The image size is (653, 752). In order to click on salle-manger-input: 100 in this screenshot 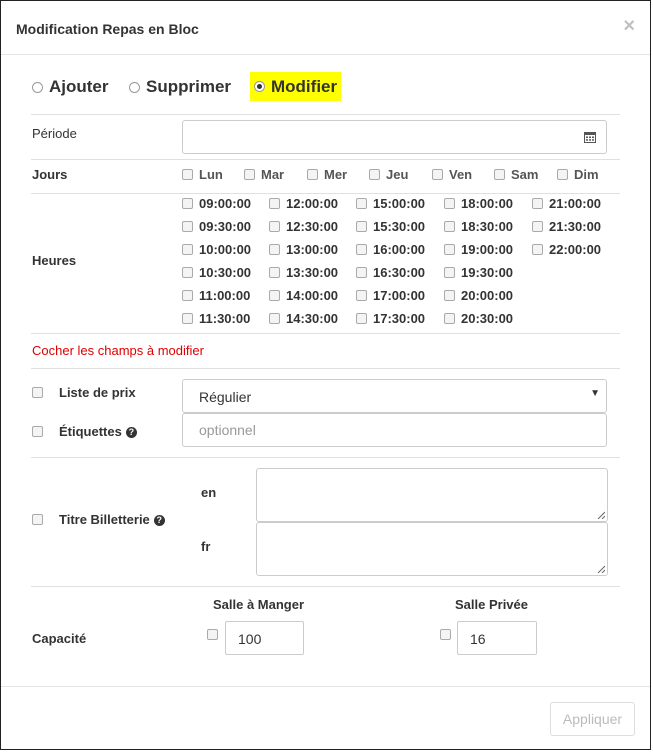, I will do `click(264, 638)`.